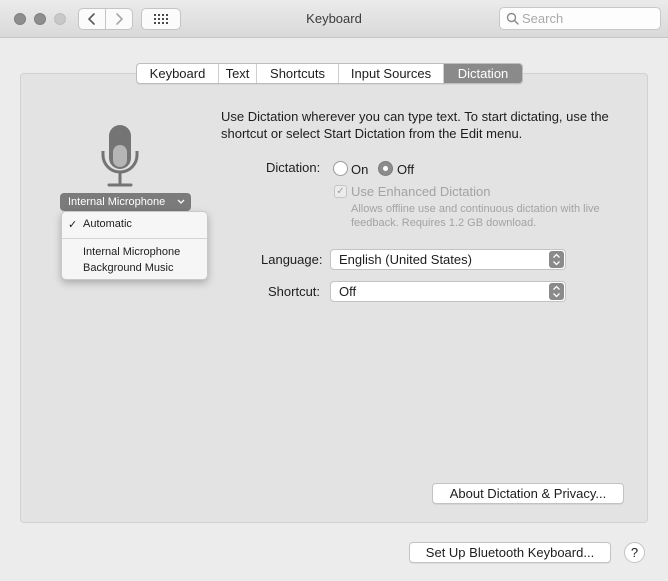 Image resolution: width=668 pixels, height=581 pixels. I want to click on language-label: Language:, so click(292, 259).